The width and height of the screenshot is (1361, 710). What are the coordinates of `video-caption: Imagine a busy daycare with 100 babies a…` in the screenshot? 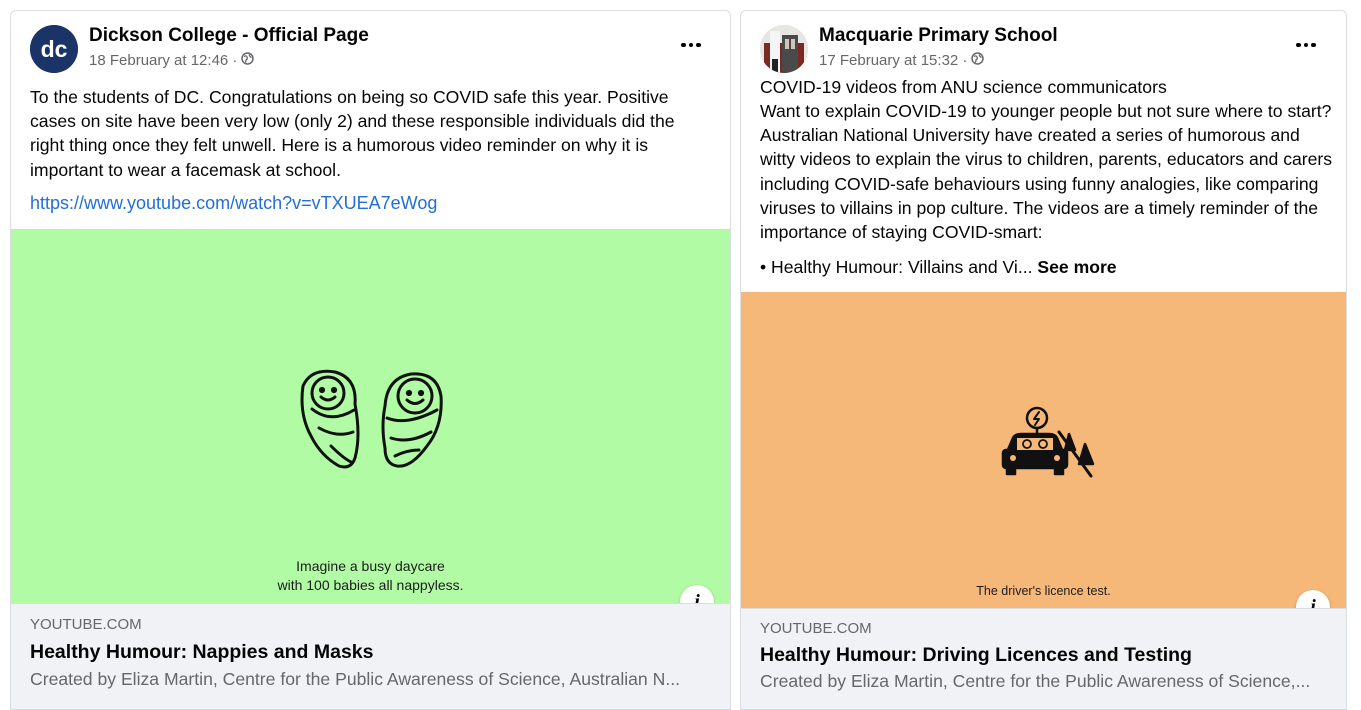 It's located at (370, 576).